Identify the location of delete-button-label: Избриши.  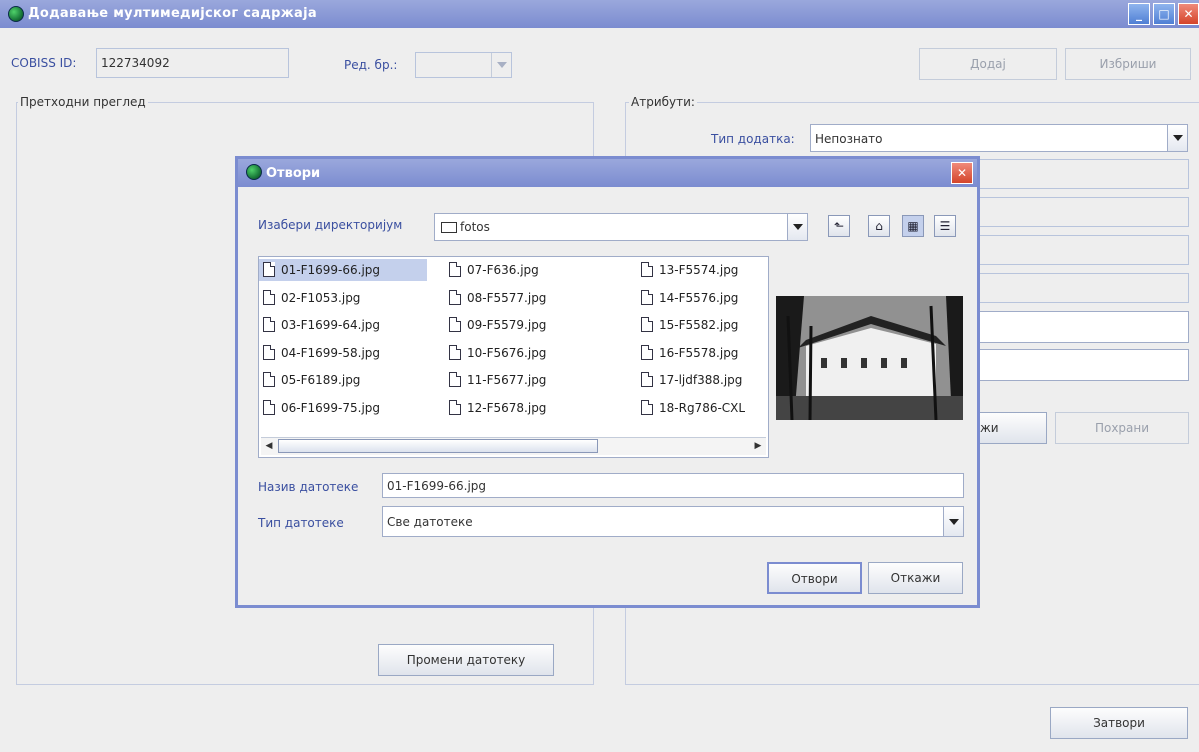
(1128, 64).